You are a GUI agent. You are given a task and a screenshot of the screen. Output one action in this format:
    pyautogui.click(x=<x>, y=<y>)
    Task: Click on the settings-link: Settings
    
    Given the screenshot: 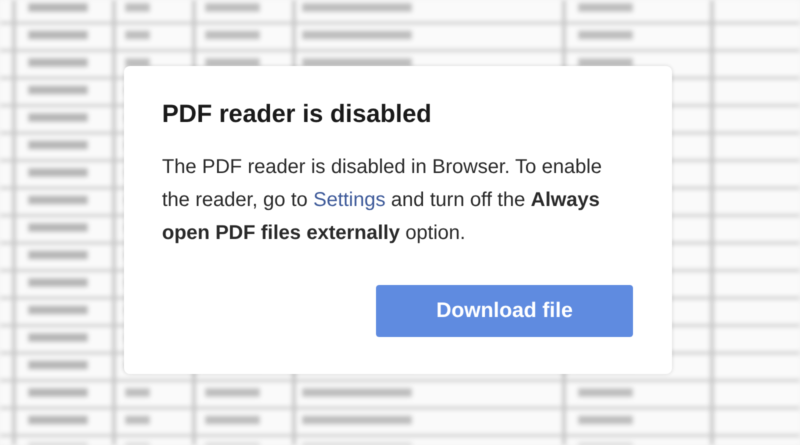 What is the action you would take?
    pyautogui.click(x=349, y=200)
    